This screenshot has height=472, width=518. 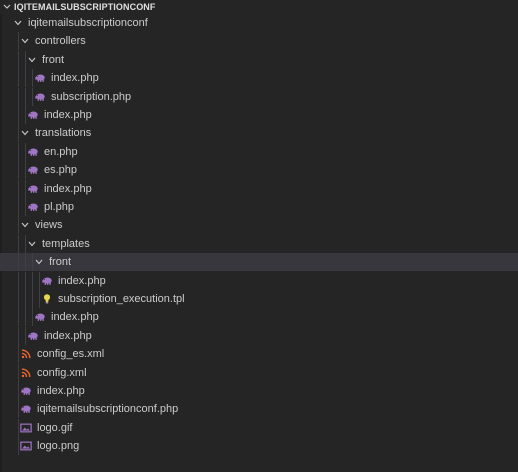 What do you see at coordinates (121, 299) in the screenshot?
I see `tree-item-label: subscription_execution.tpl` at bounding box center [121, 299].